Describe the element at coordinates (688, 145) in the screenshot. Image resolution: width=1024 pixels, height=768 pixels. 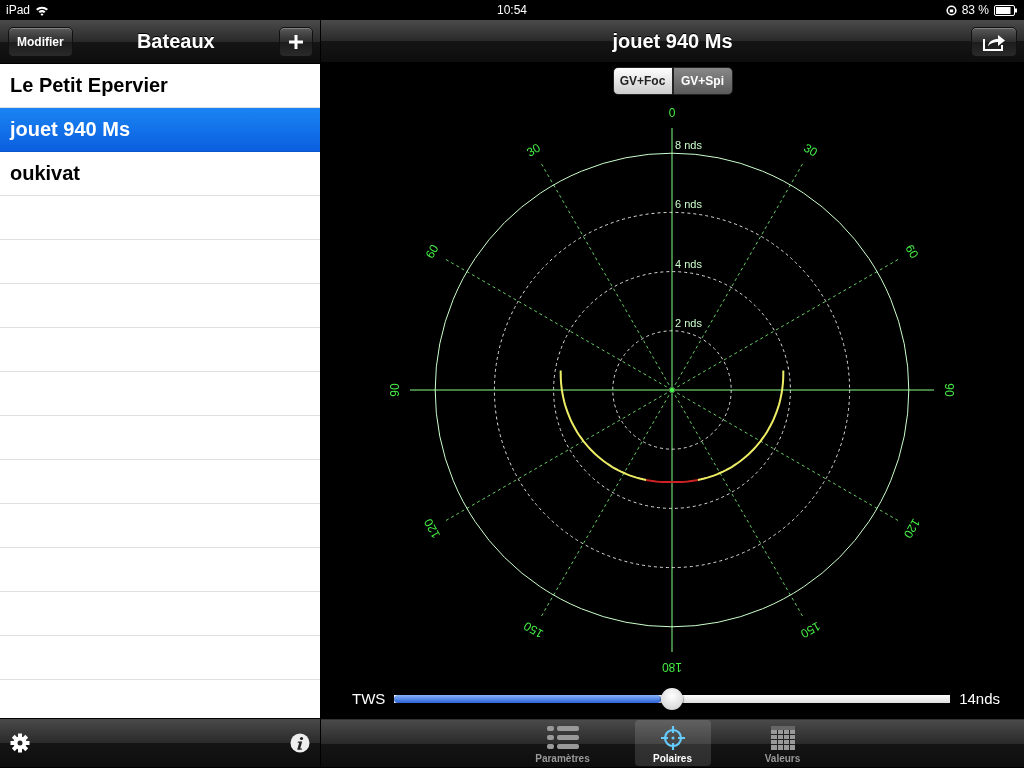
I see `speed-ring-label: 8 nds` at that location.